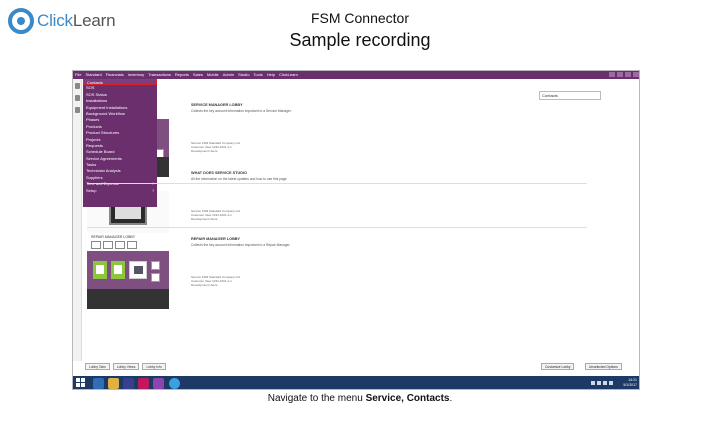 Image resolution: width=720 pixels, height=437 pixels. What do you see at coordinates (128, 299) in the screenshot?
I see `tile-footer` at bounding box center [128, 299].